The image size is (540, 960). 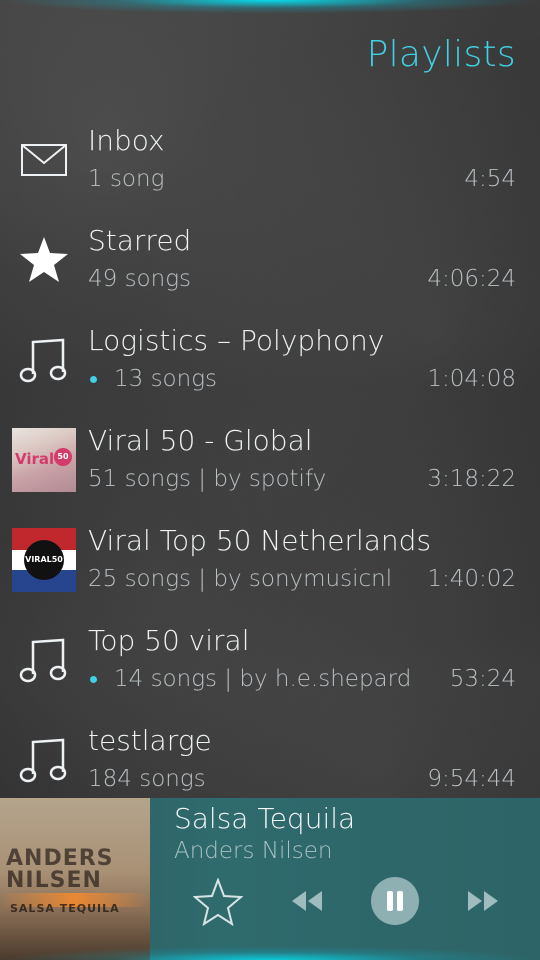 I want to click on playlist-cover: VIRAL50, so click(x=44, y=560).